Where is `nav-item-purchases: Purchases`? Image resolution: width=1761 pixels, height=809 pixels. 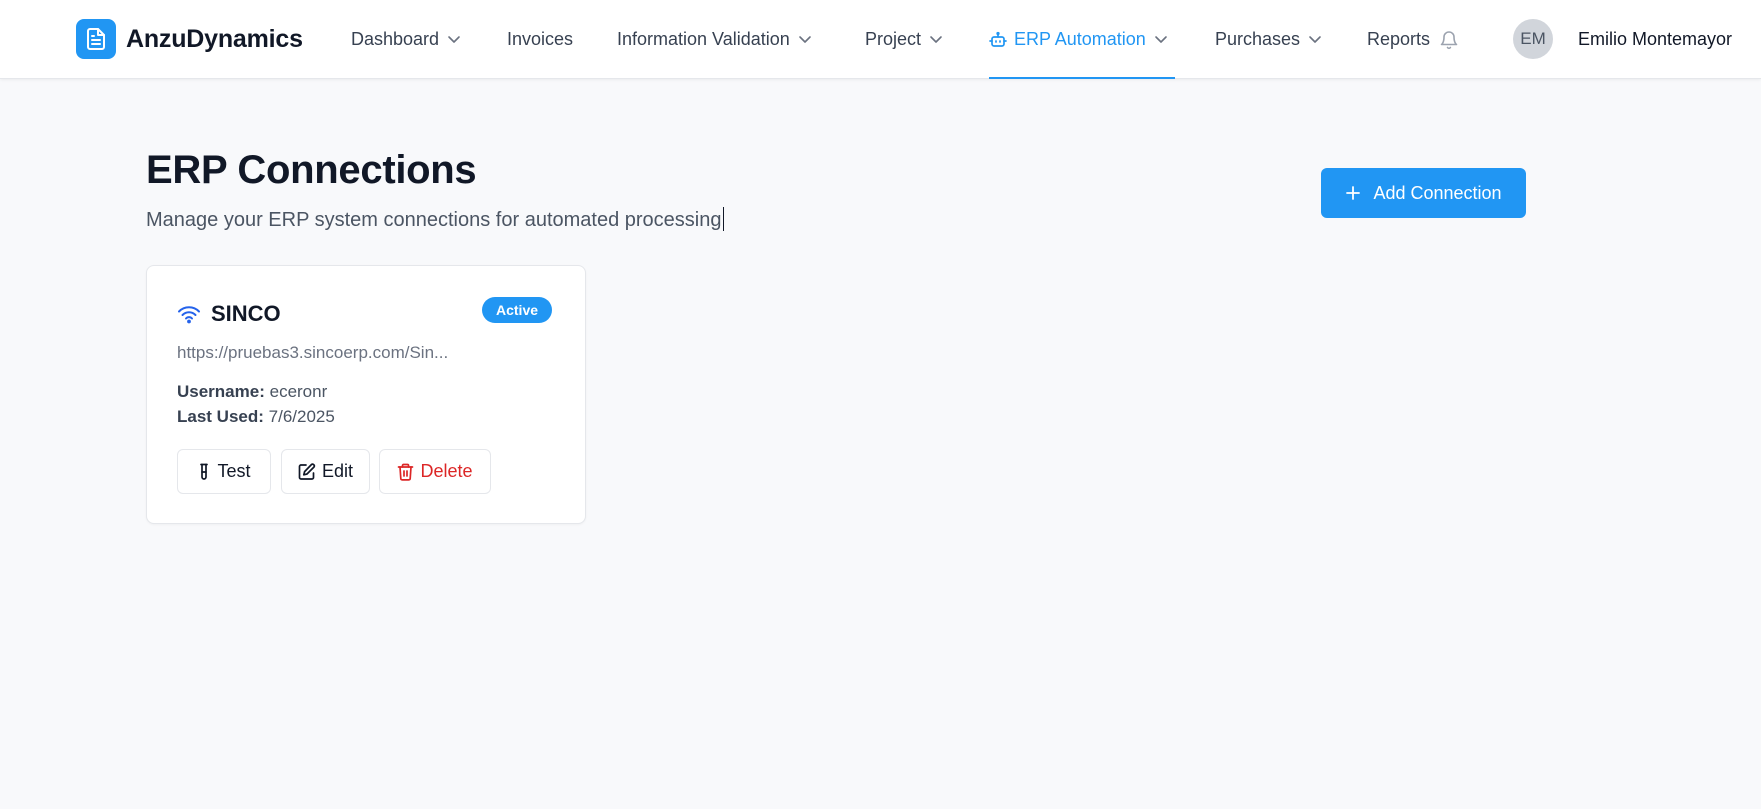 nav-item-purchases: Purchases is located at coordinates (1268, 39).